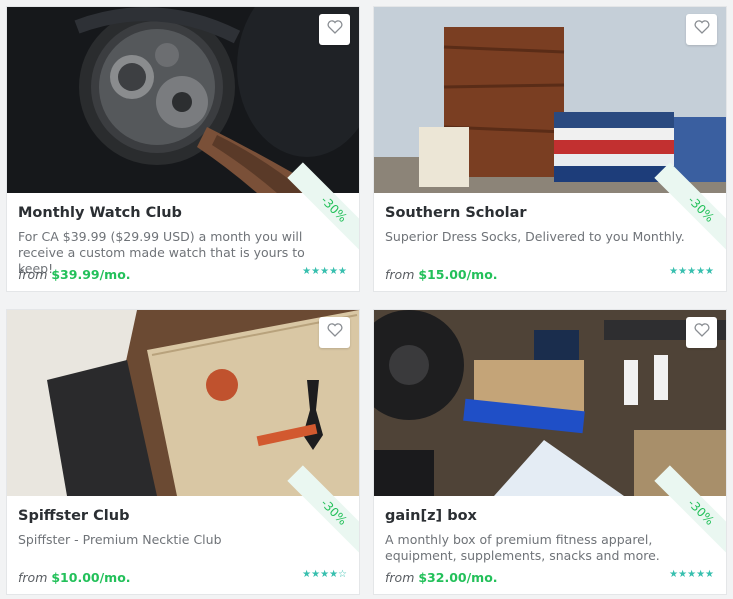 The height and width of the screenshot is (599, 733). What do you see at coordinates (324, 574) in the screenshot?
I see `rating-stars: ★★★★☆` at bounding box center [324, 574].